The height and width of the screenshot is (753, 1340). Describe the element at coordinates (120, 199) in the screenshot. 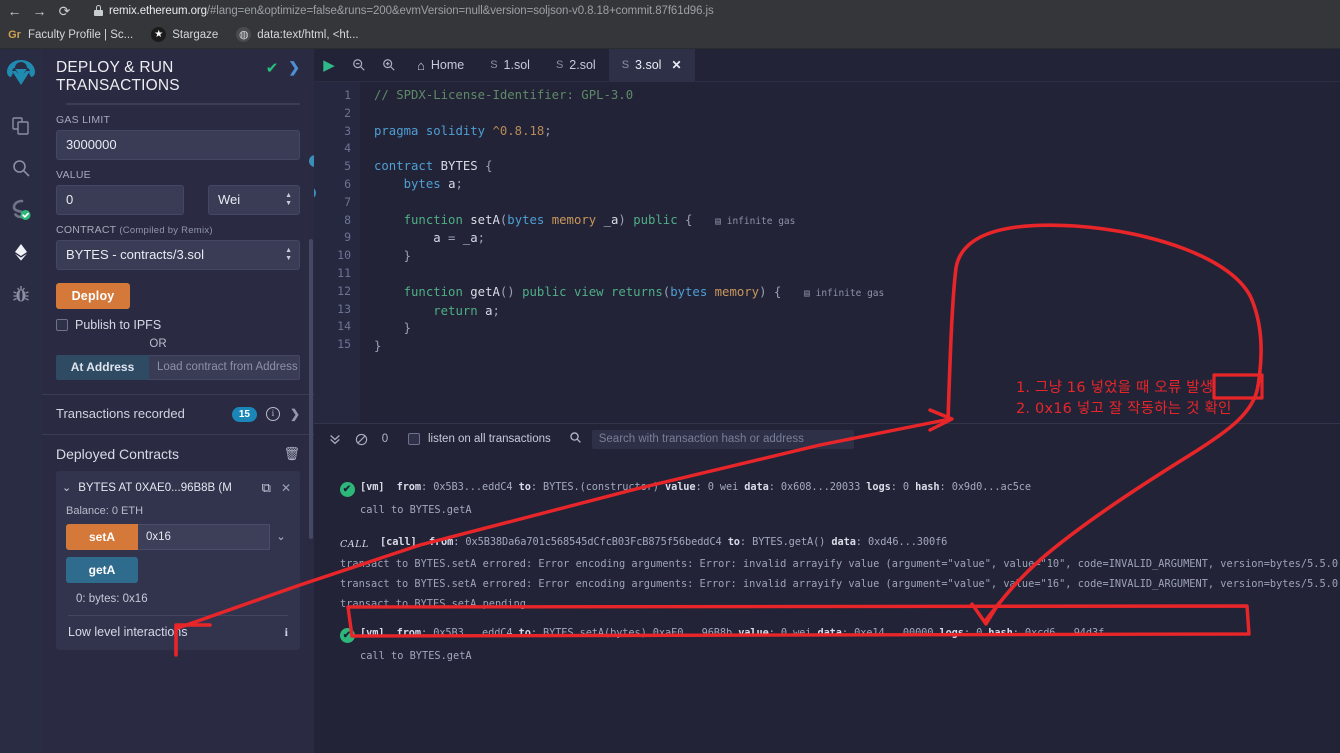

I see `value-input: 0` at that location.